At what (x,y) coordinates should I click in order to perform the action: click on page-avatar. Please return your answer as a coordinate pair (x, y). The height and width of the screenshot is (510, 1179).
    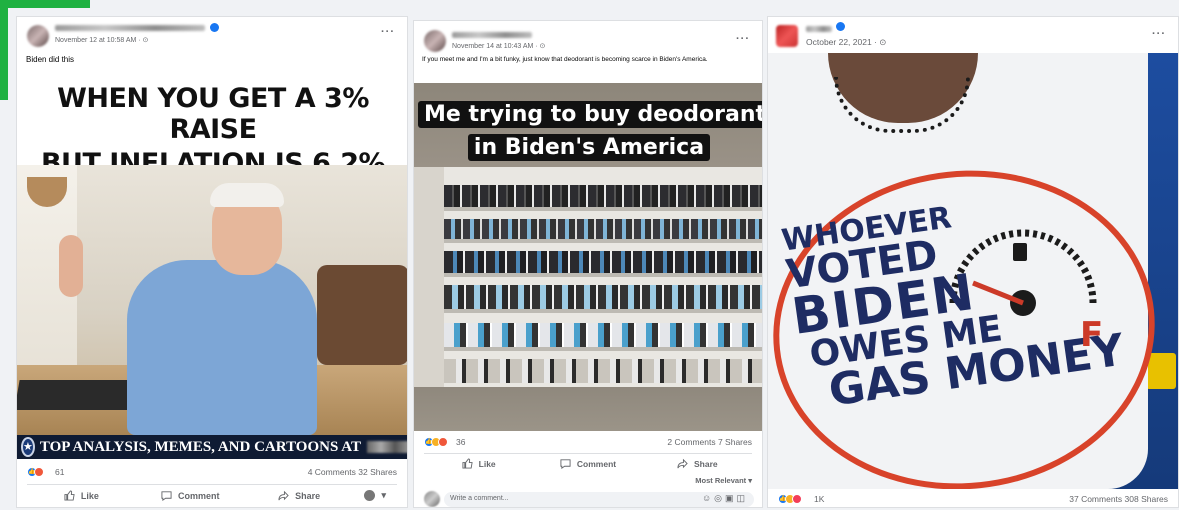
    Looking at the image, I should click on (787, 36).